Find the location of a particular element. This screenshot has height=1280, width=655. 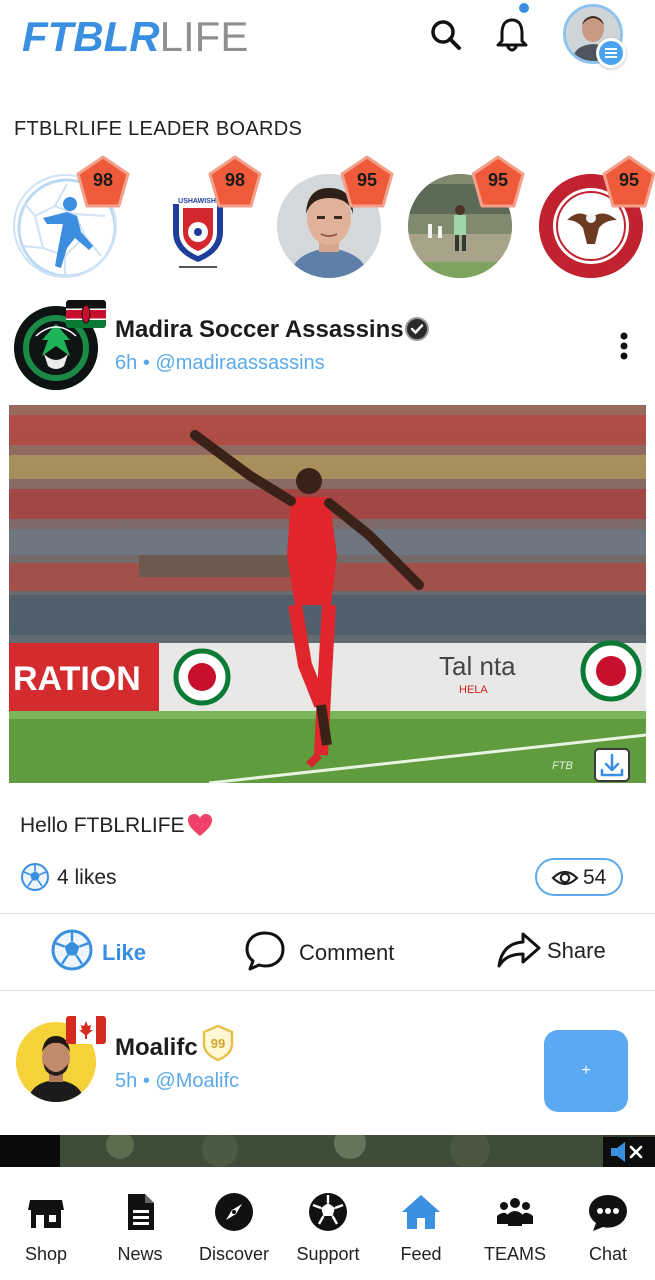

likes-count: 4 likes is located at coordinates (87, 878).